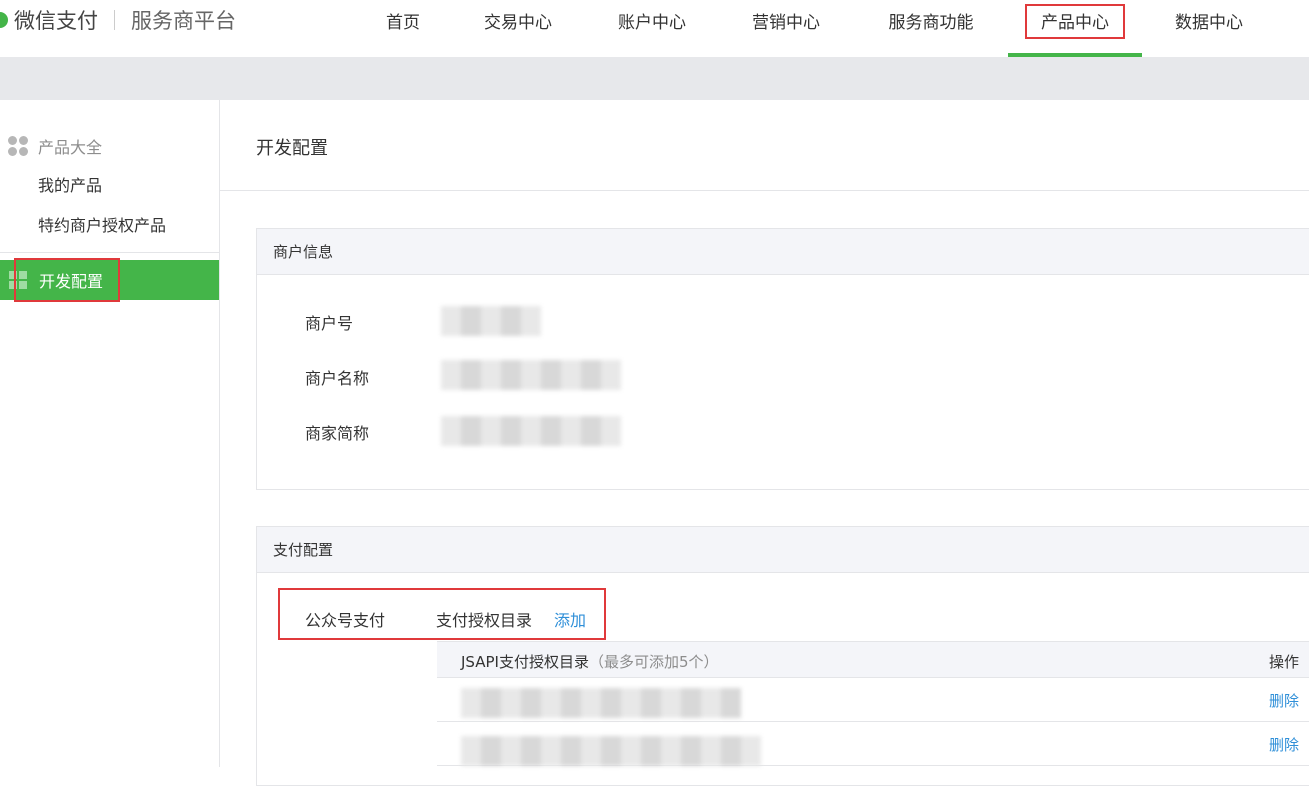 The height and width of the screenshot is (786, 1309). I want to click on add-dir-link: 添加, so click(570, 619).